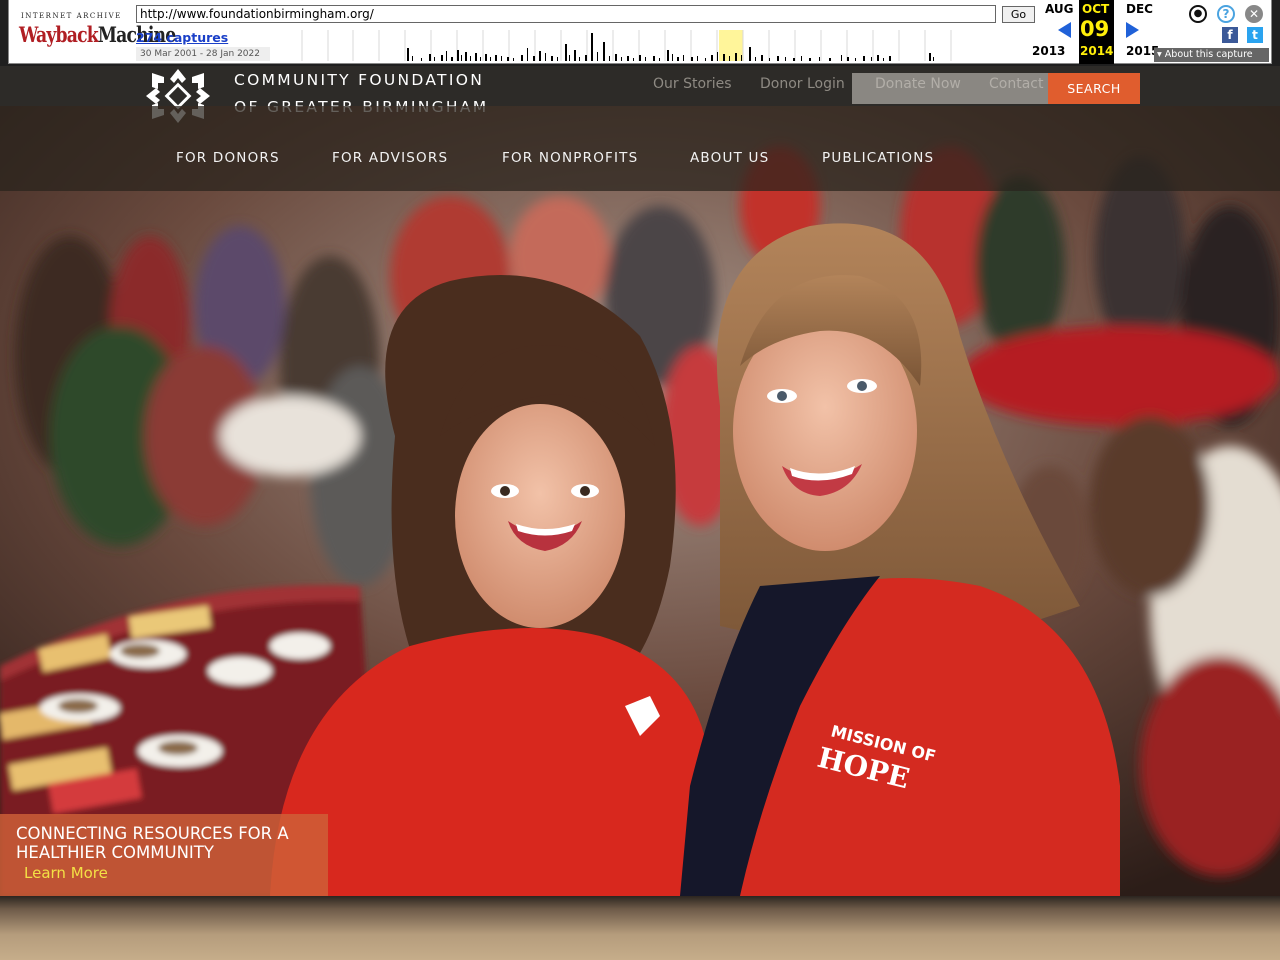 This screenshot has height=960, width=1280. Describe the element at coordinates (71, 16) in the screenshot. I see `wayback-logo-caption: INTERNET ARCHIVE` at that location.